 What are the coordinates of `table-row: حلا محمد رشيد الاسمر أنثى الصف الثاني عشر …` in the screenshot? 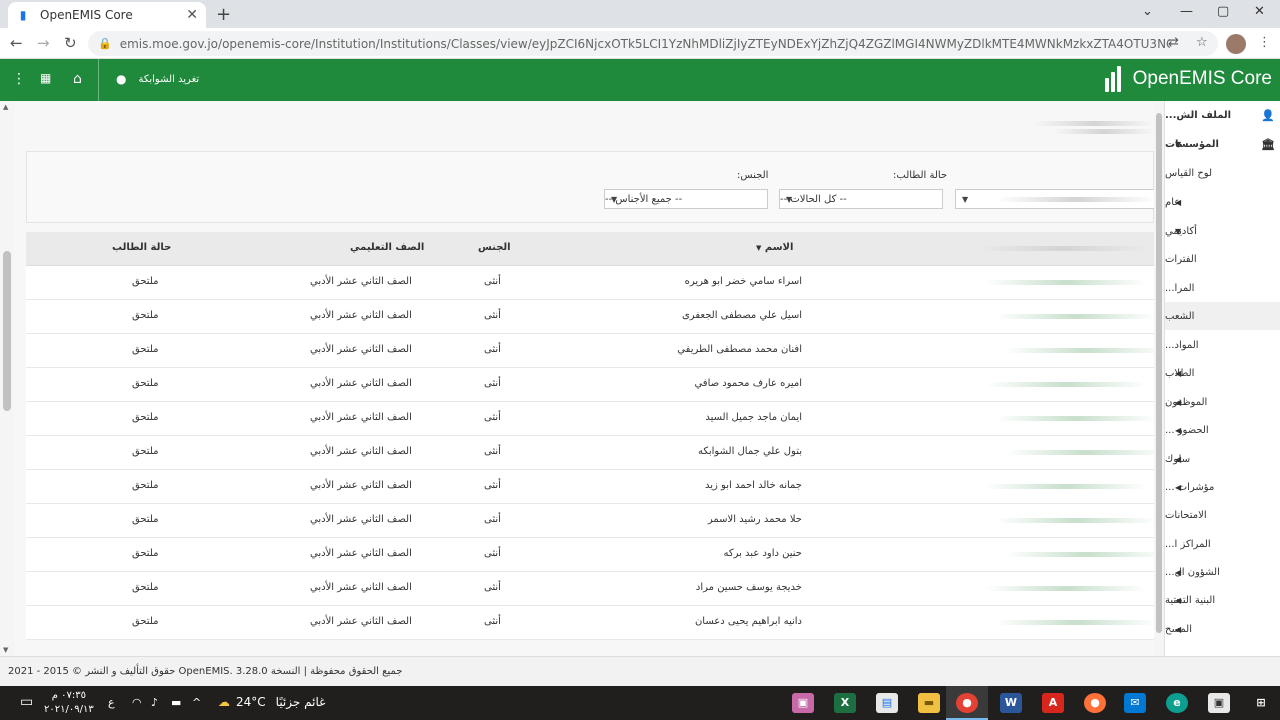 It's located at (590, 521).